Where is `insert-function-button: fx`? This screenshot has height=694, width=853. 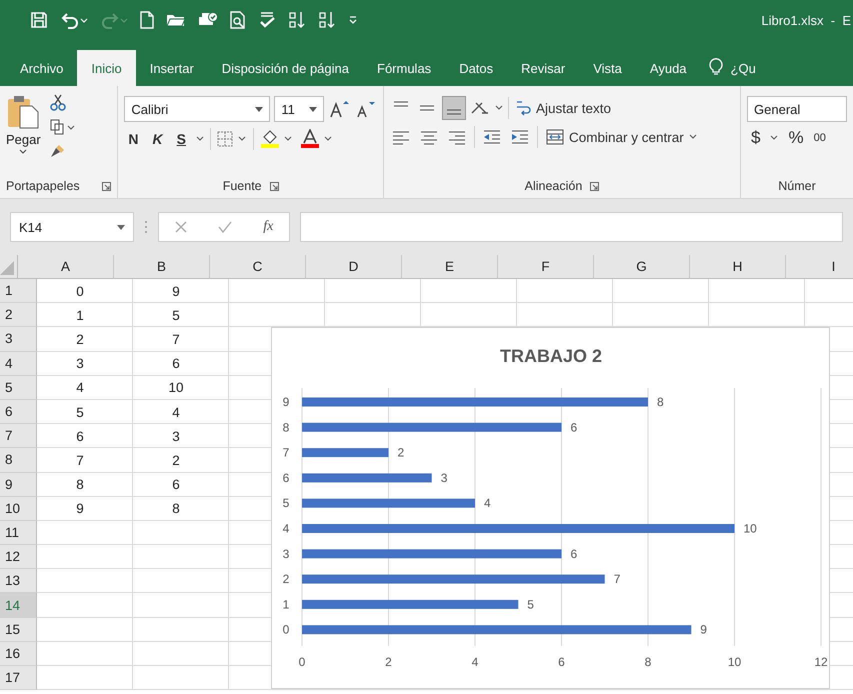
insert-function-button: fx is located at coordinates (268, 227).